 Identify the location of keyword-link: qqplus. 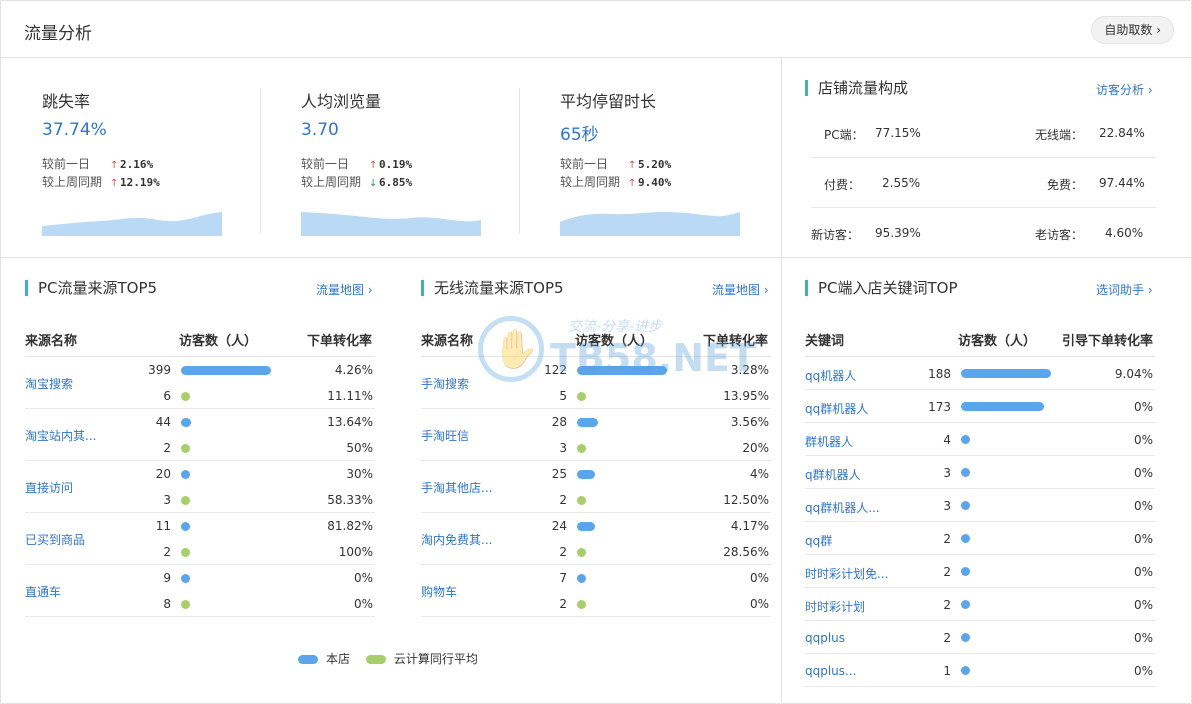
(825, 638).